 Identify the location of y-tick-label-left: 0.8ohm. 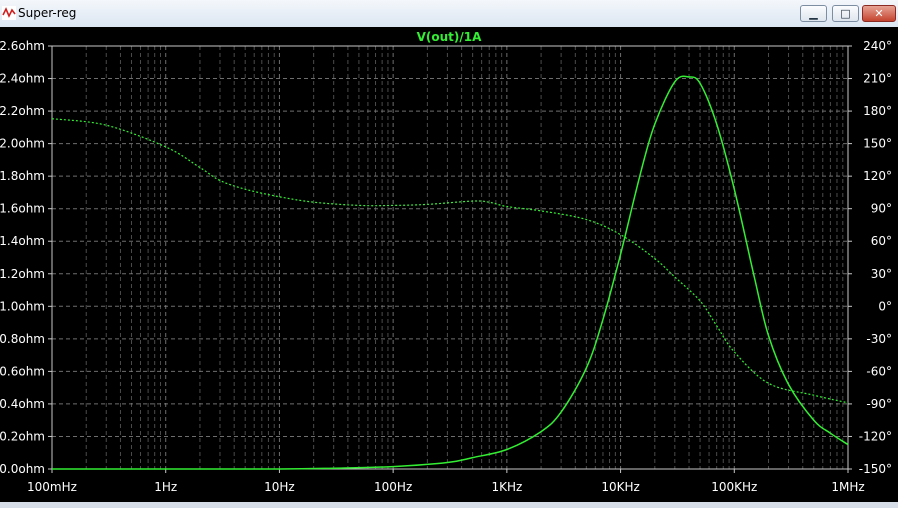
(22, 339).